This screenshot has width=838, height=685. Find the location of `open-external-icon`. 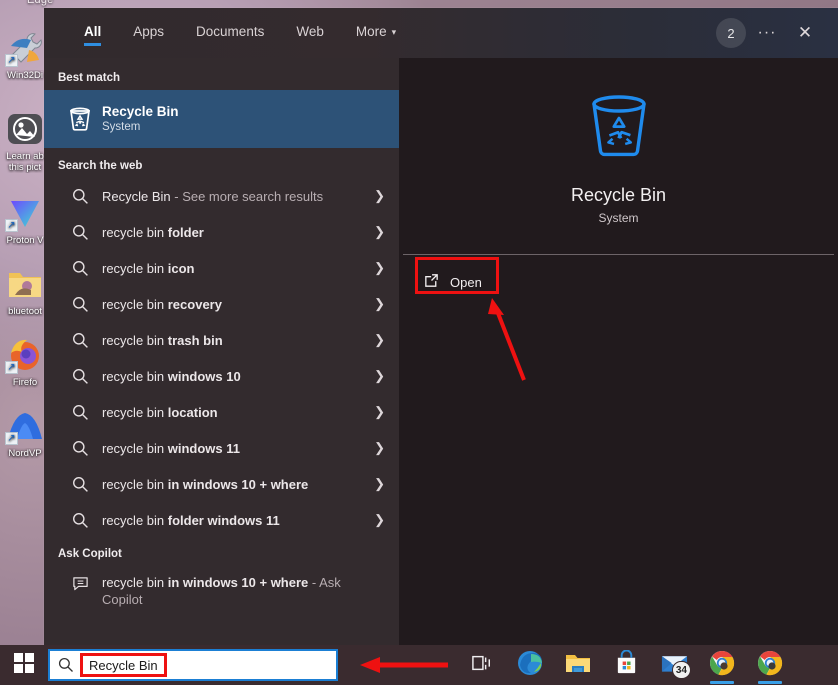

open-external-icon is located at coordinates (431, 282).